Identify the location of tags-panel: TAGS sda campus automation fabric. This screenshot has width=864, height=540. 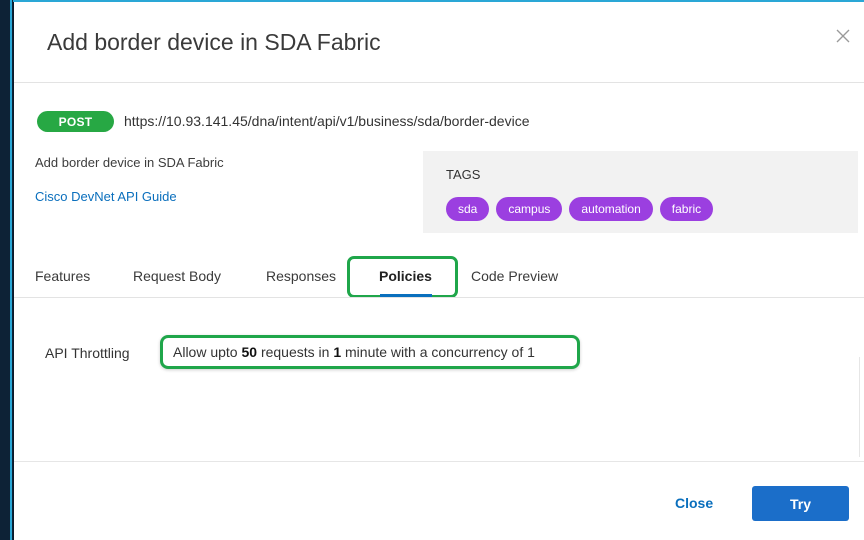
(640, 192).